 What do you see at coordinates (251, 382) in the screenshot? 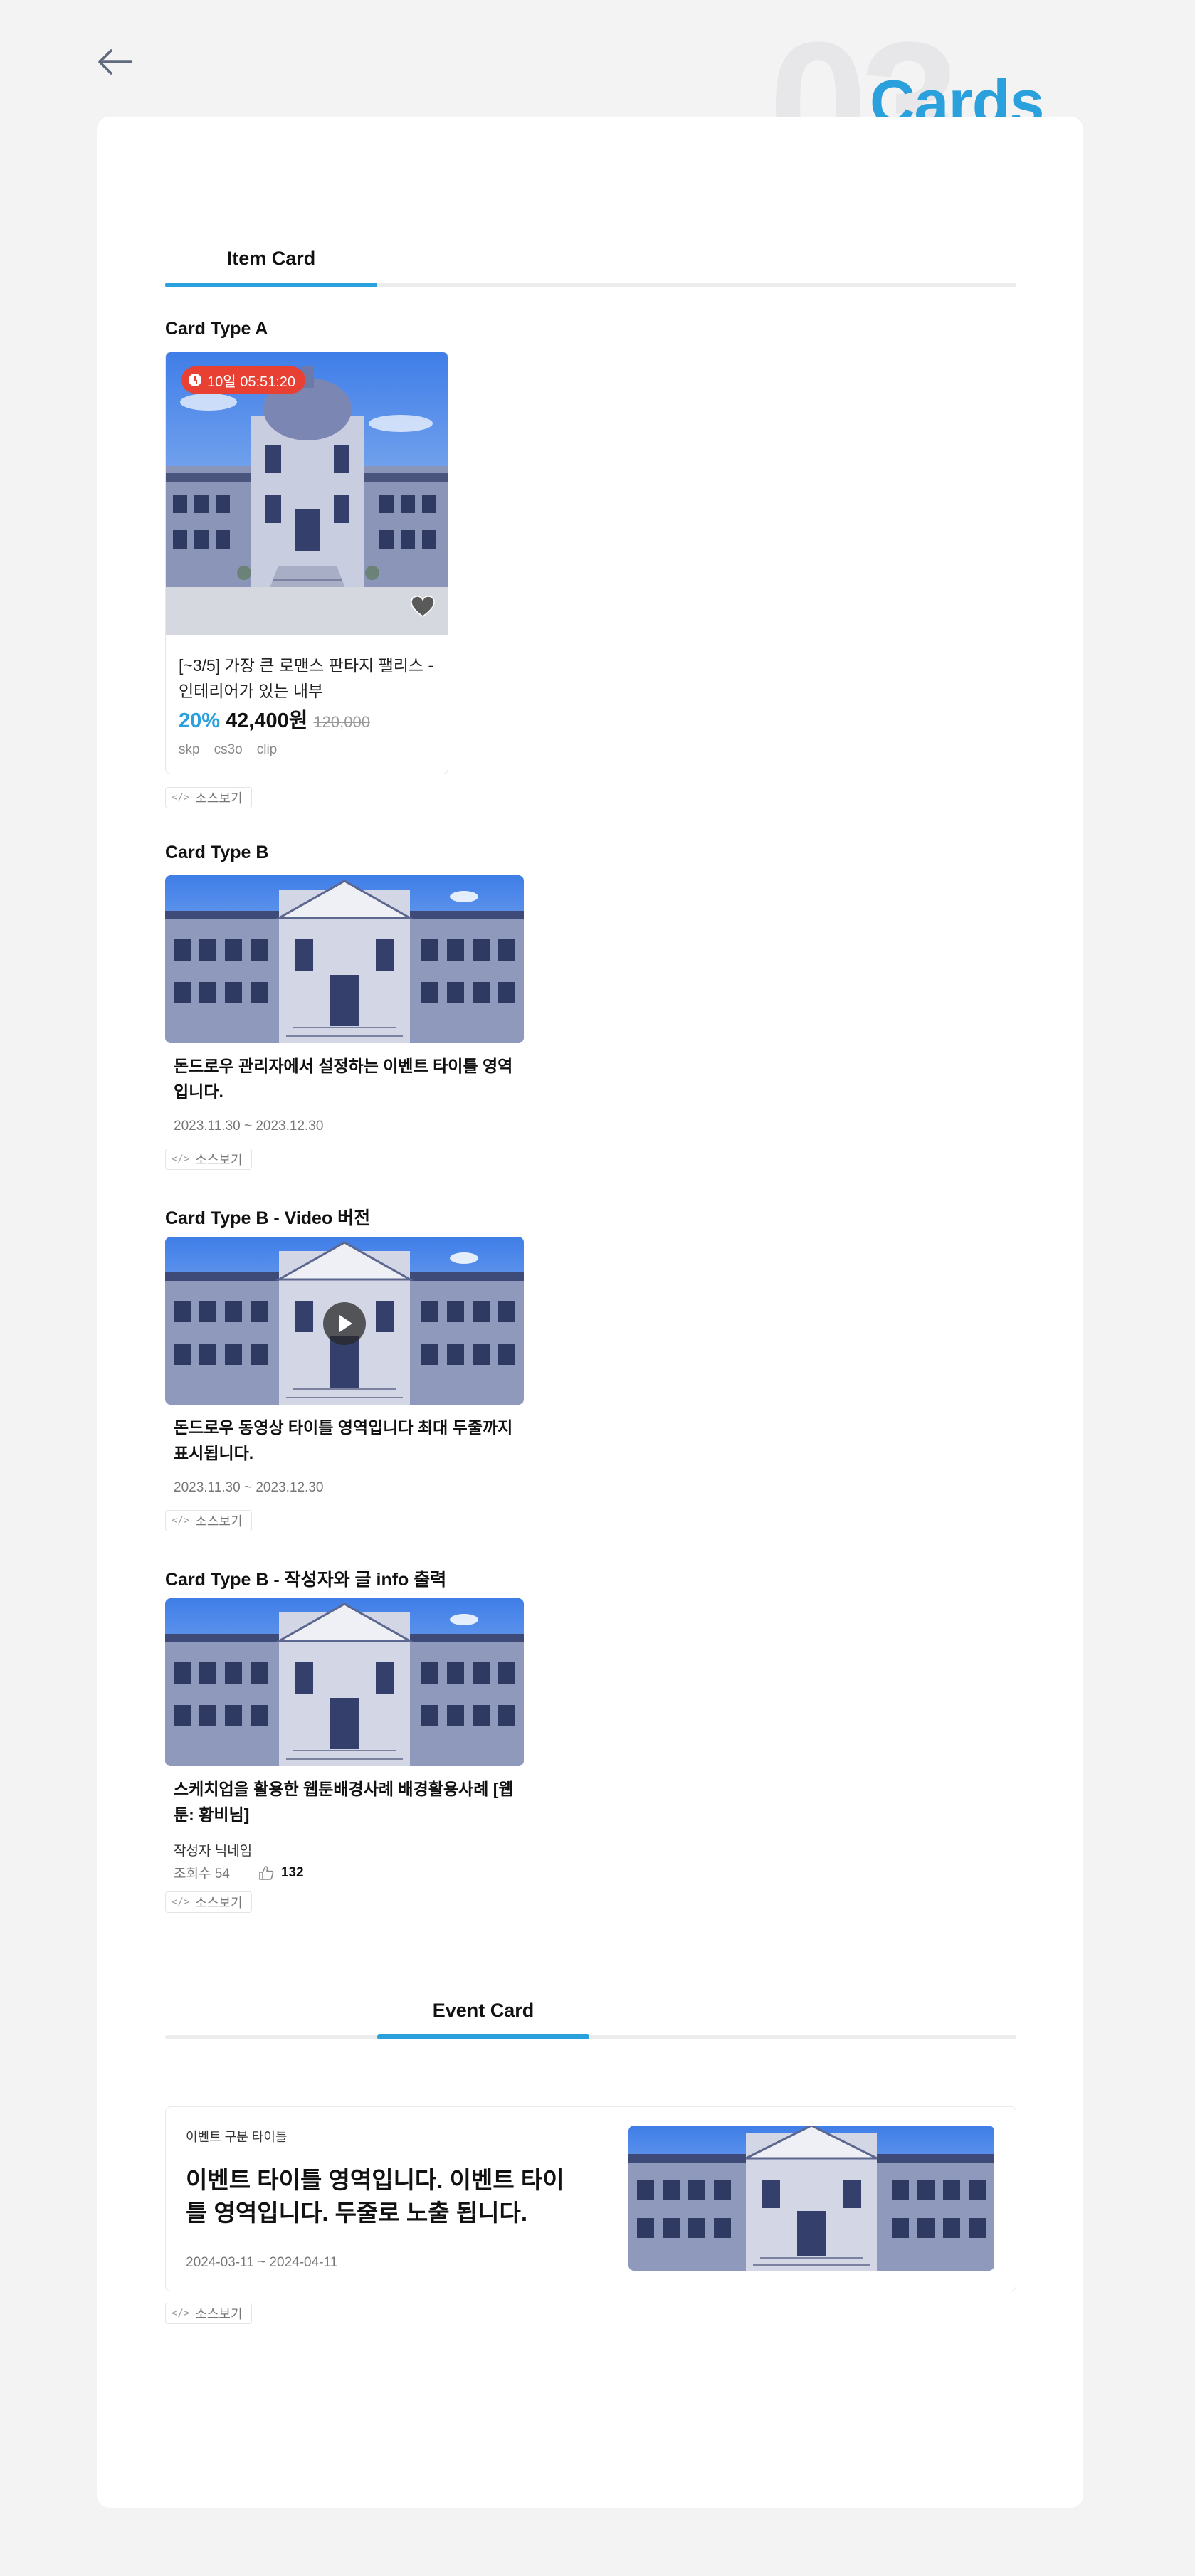
I see `timer-text: 10일 05:51:20` at bounding box center [251, 382].